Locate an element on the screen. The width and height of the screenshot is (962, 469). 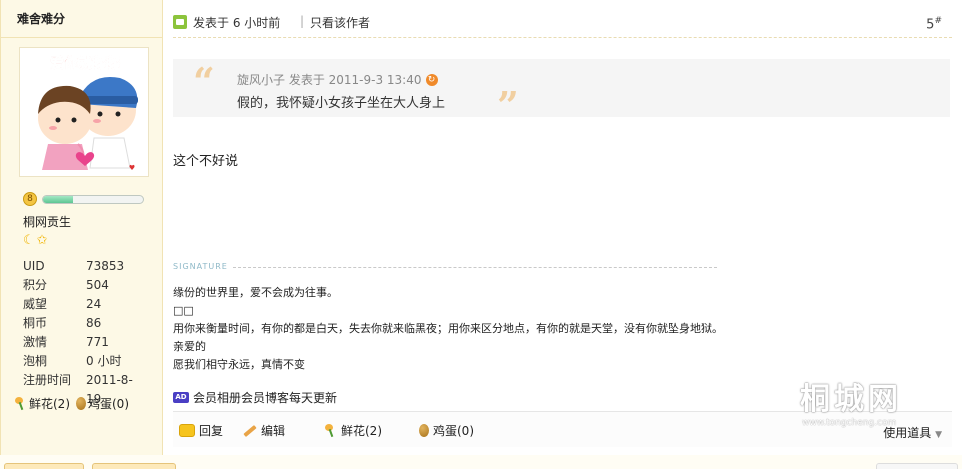
user-group-title: 桐网贡生 is located at coordinates (47, 221).